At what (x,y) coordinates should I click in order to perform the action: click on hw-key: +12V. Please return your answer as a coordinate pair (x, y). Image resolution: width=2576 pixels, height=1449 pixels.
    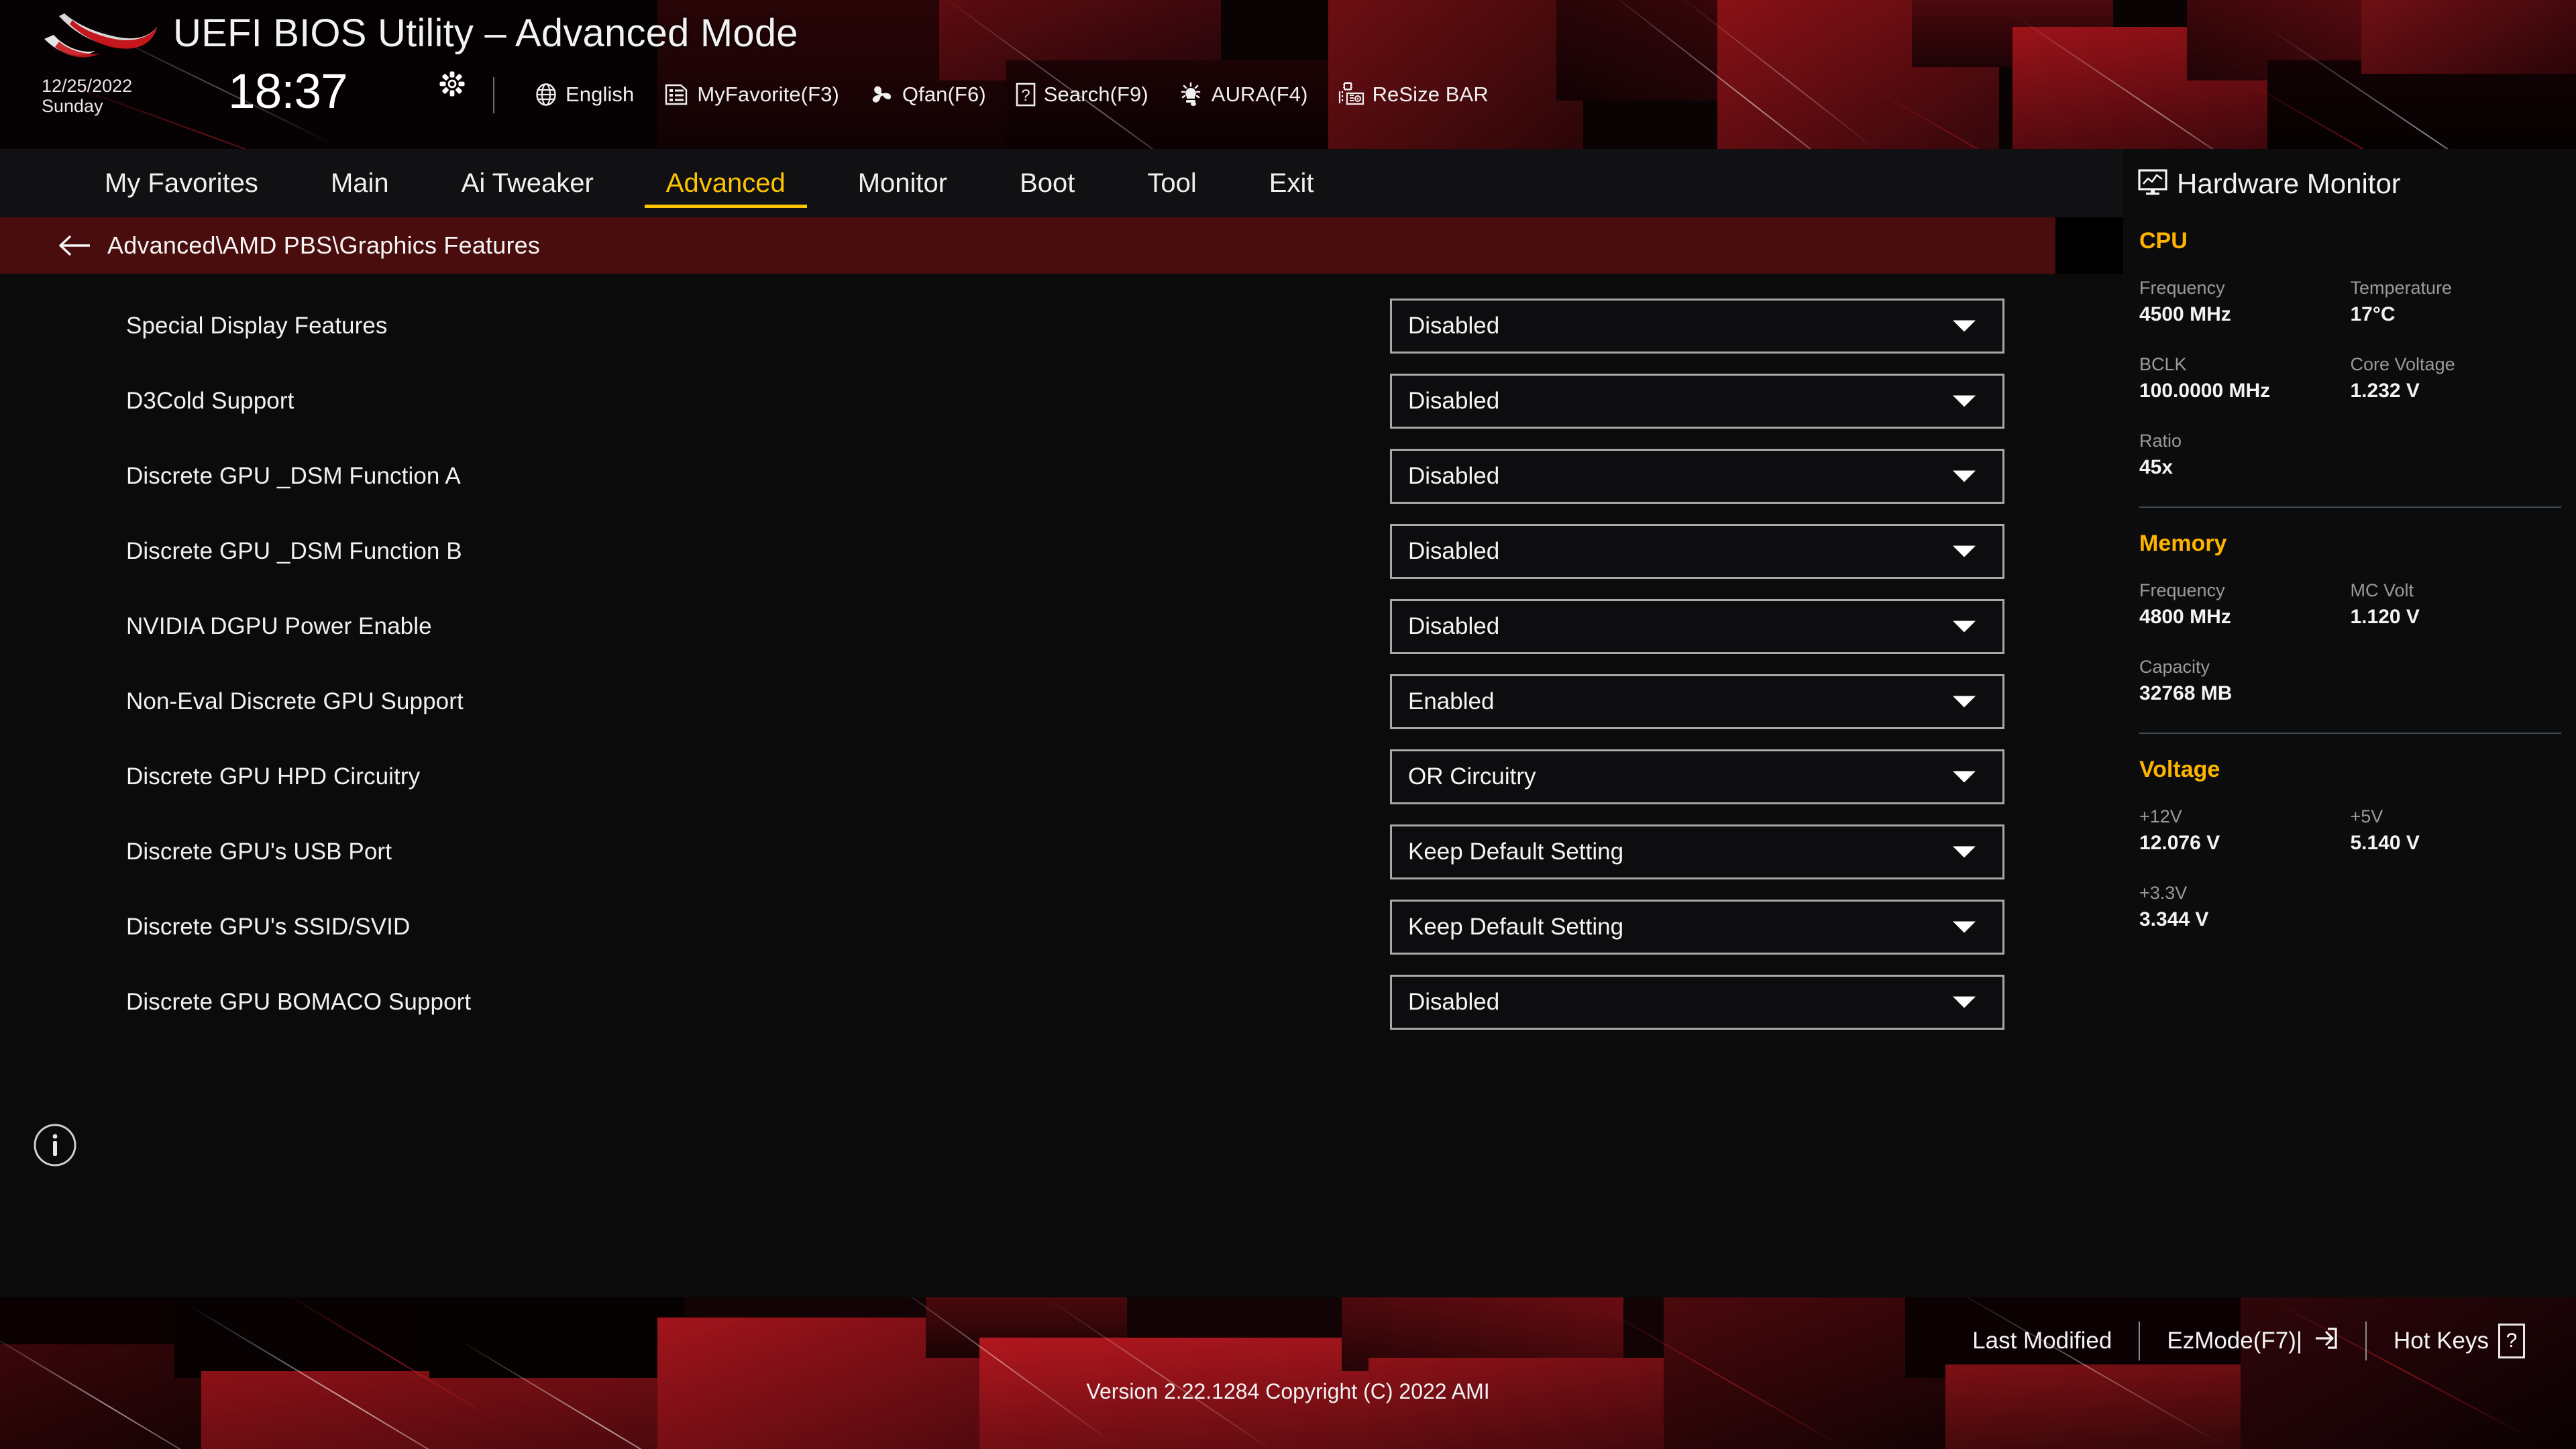
    Looking at the image, I should click on (2160, 816).